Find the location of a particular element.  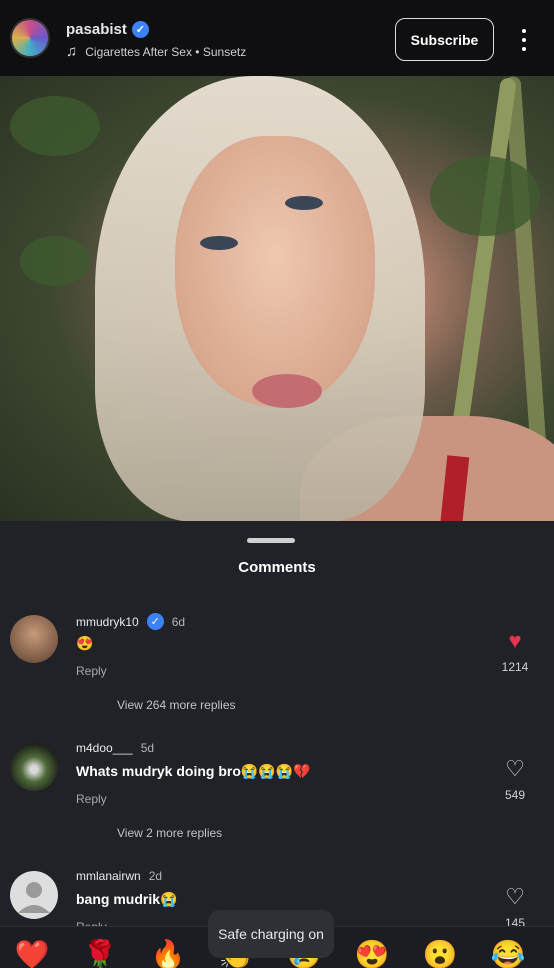

drag-handle is located at coordinates (271, 540).